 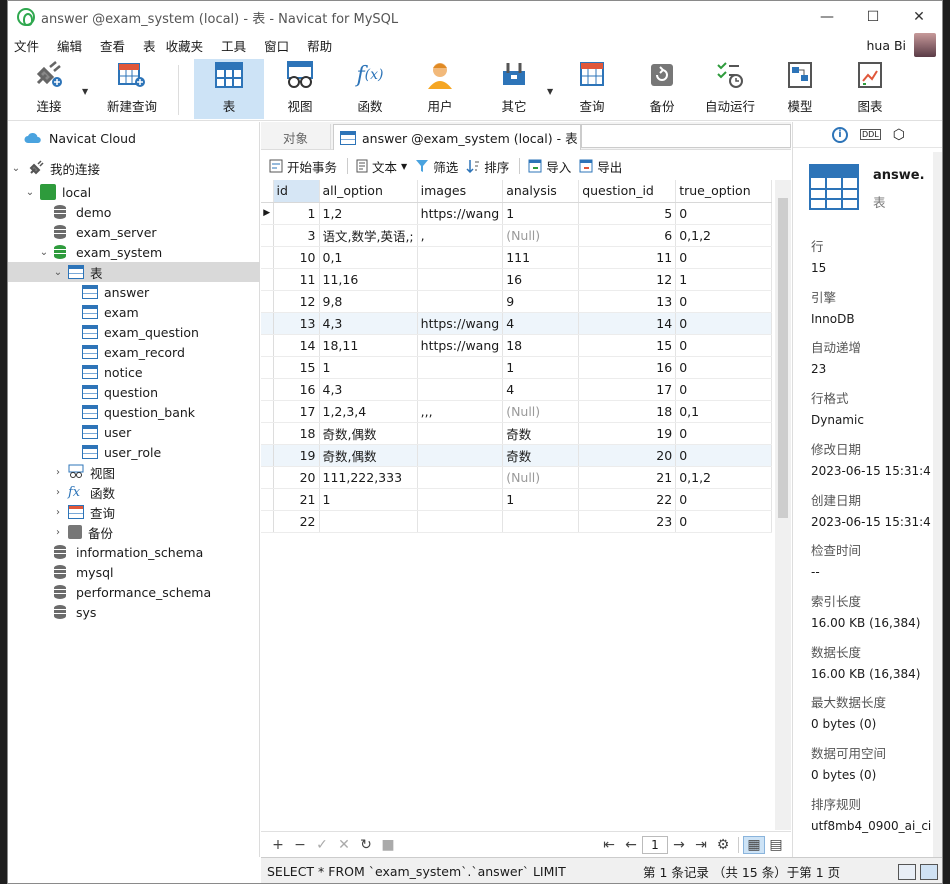 I want to click on others-dropdown-caret: ▼, so click(x=550, y=91).